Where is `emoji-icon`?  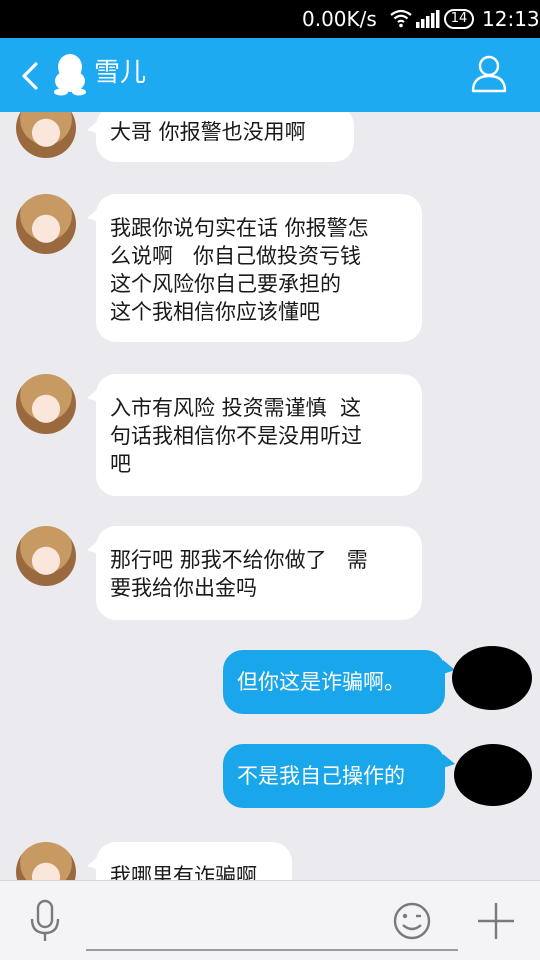 emoji-icon is located at coordinates (412, 921).